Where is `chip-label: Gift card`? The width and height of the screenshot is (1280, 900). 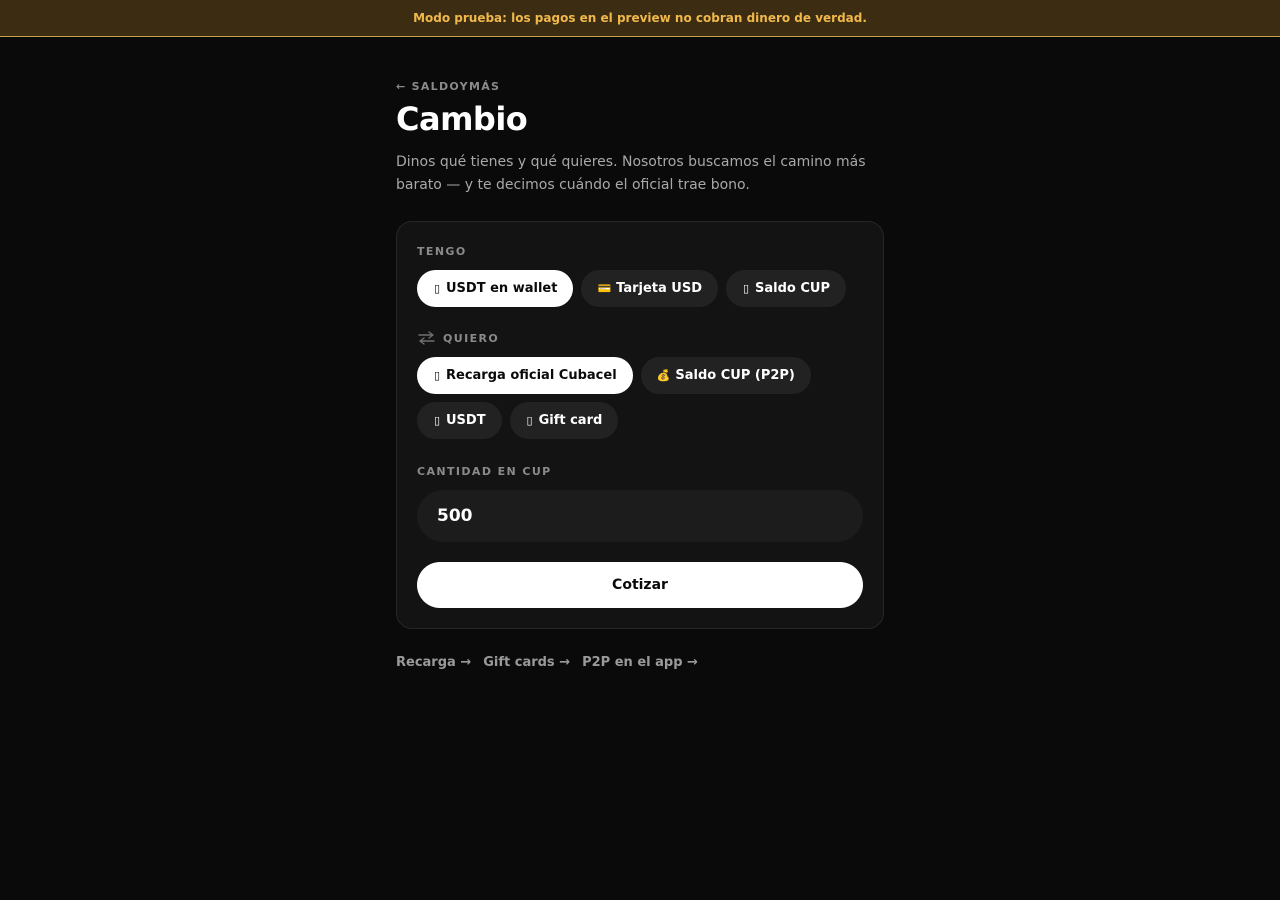 chip-label: Gift card is located at coordinates (570, 420).